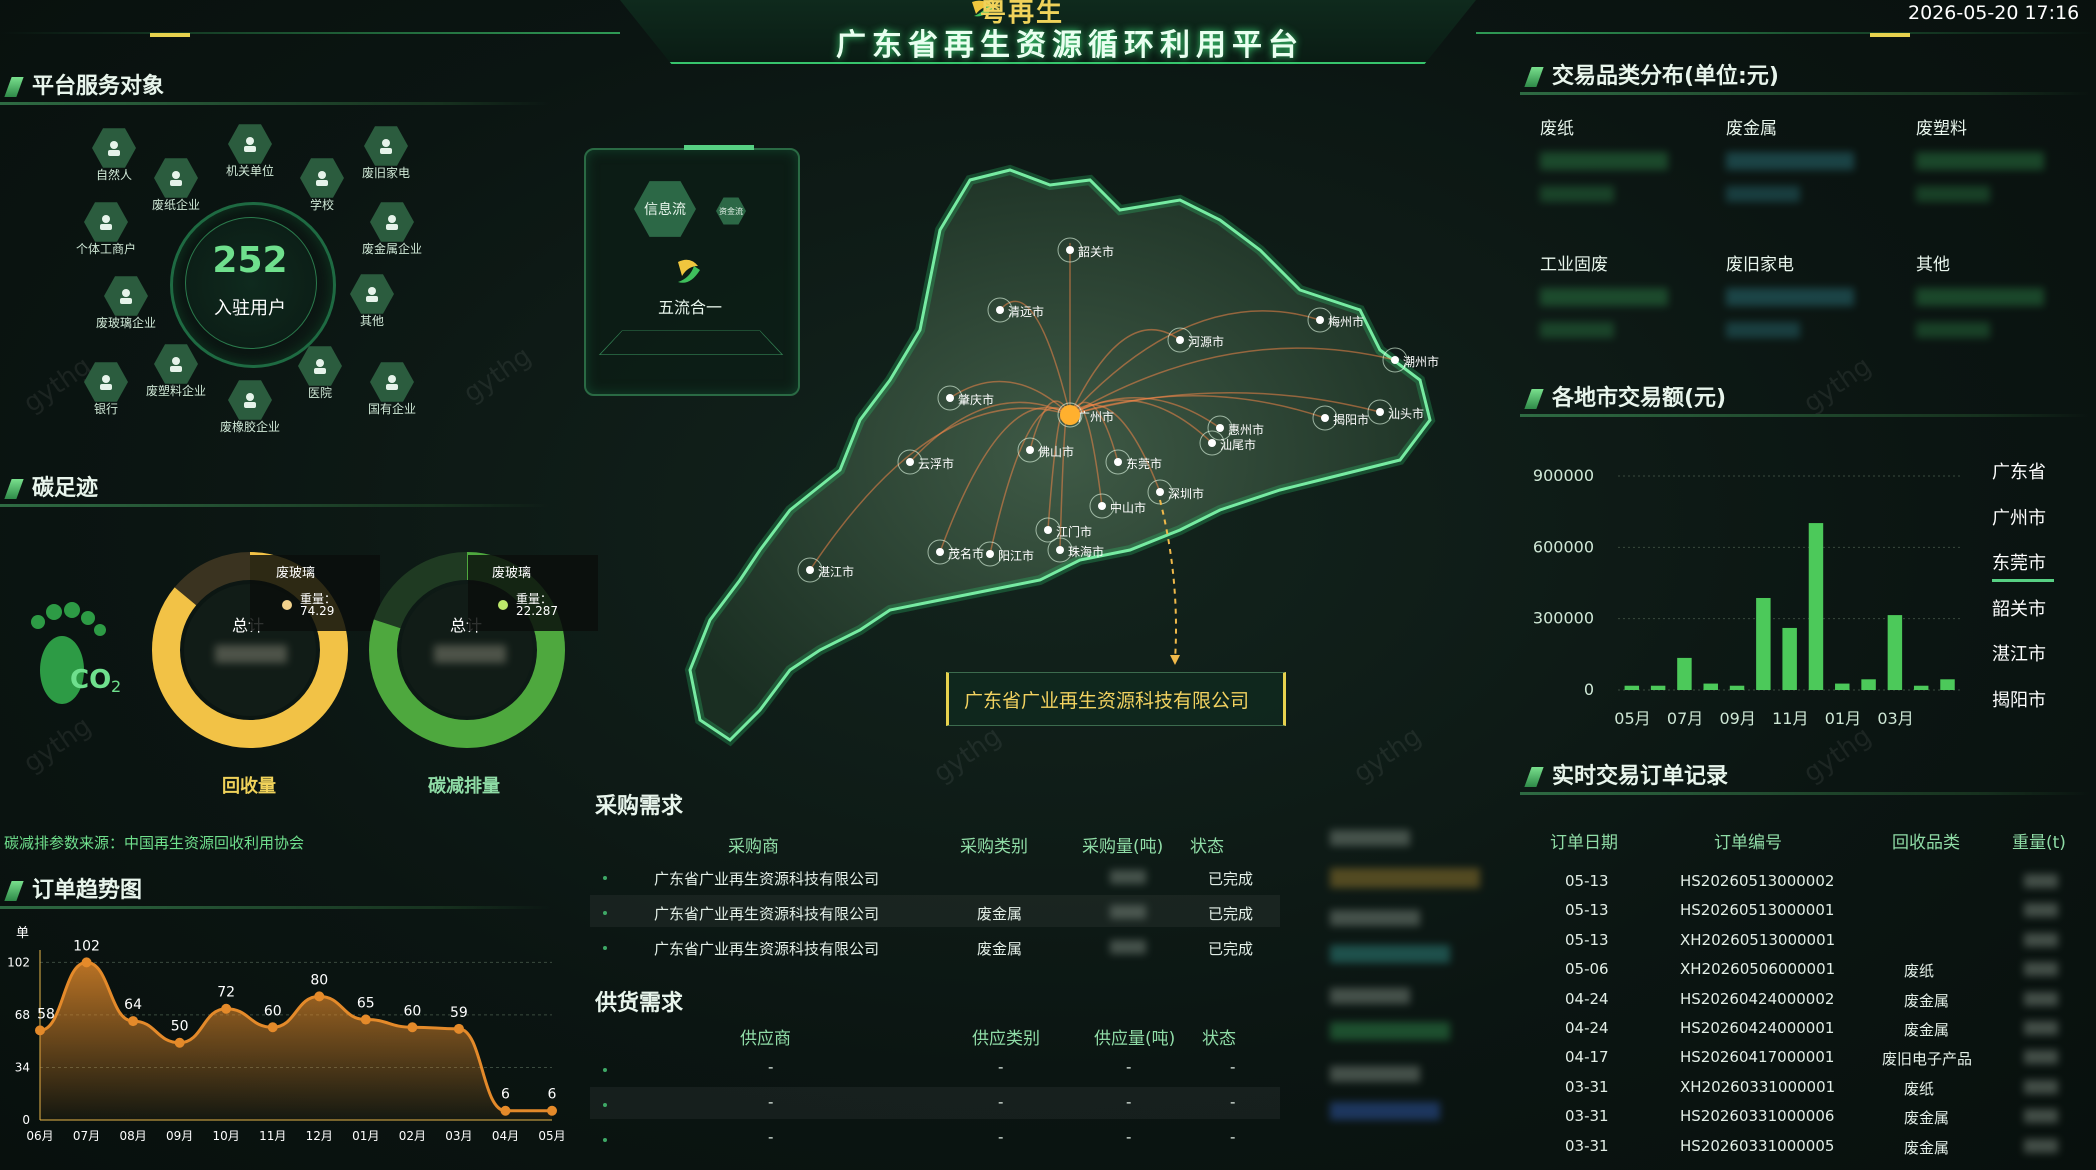 Image resolution: width=2096 pixels, height=1170 pixels. What do you see at coordinates (994, 847) in the screenshot?
I see `purchase-header: 采购类别` at bounding box center [994, 847].